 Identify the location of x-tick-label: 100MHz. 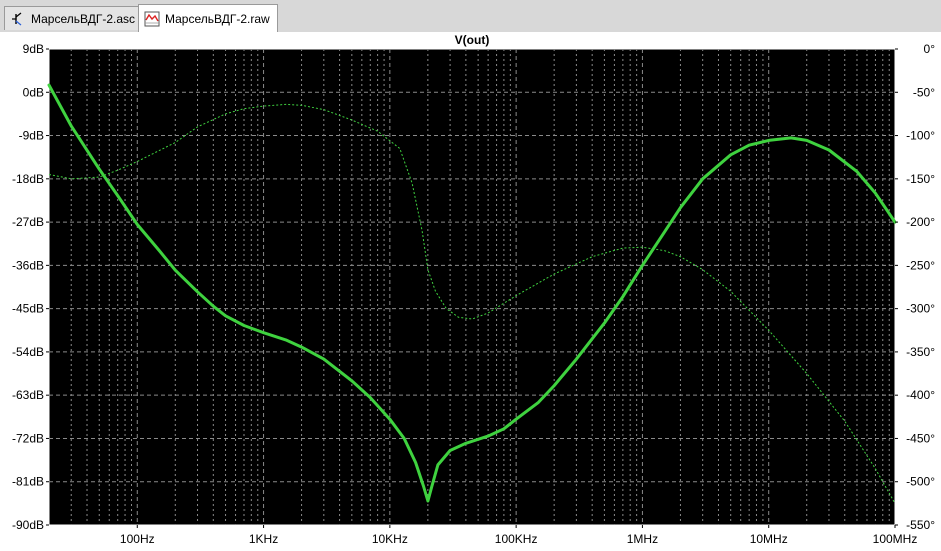
(895, 539).